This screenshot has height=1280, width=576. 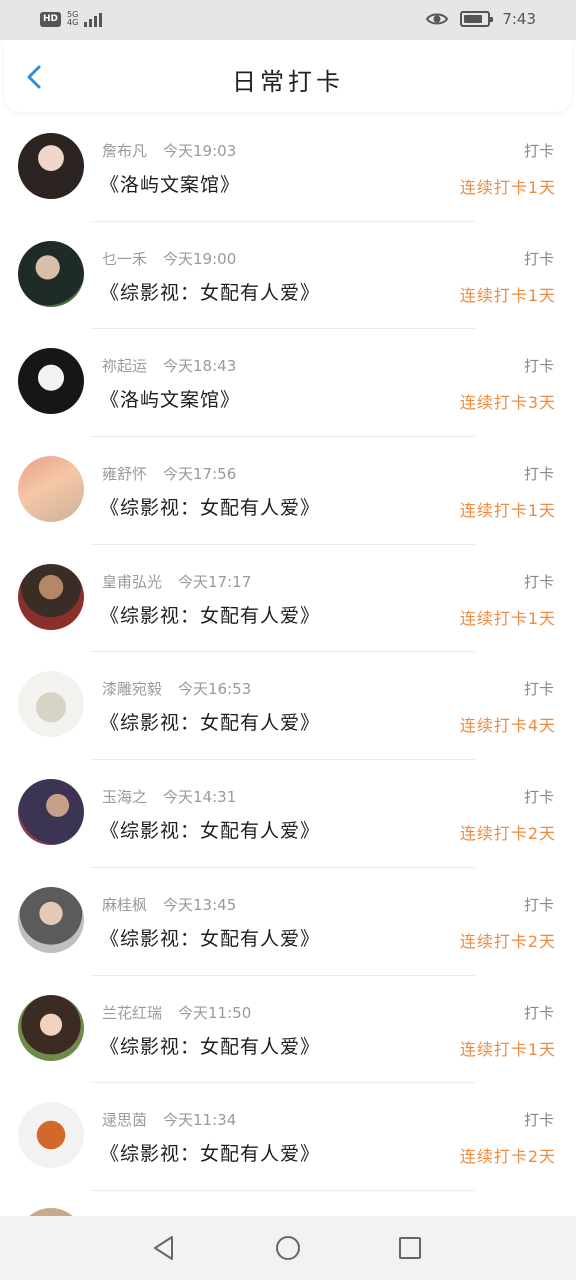 I want to click on system-nav-bar, so click(x=288, y=1248).